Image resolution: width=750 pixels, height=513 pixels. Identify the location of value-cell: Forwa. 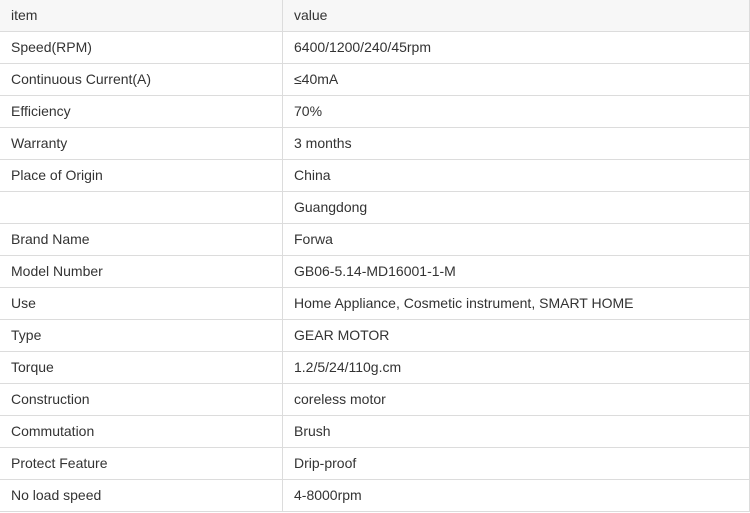
(516, 239).